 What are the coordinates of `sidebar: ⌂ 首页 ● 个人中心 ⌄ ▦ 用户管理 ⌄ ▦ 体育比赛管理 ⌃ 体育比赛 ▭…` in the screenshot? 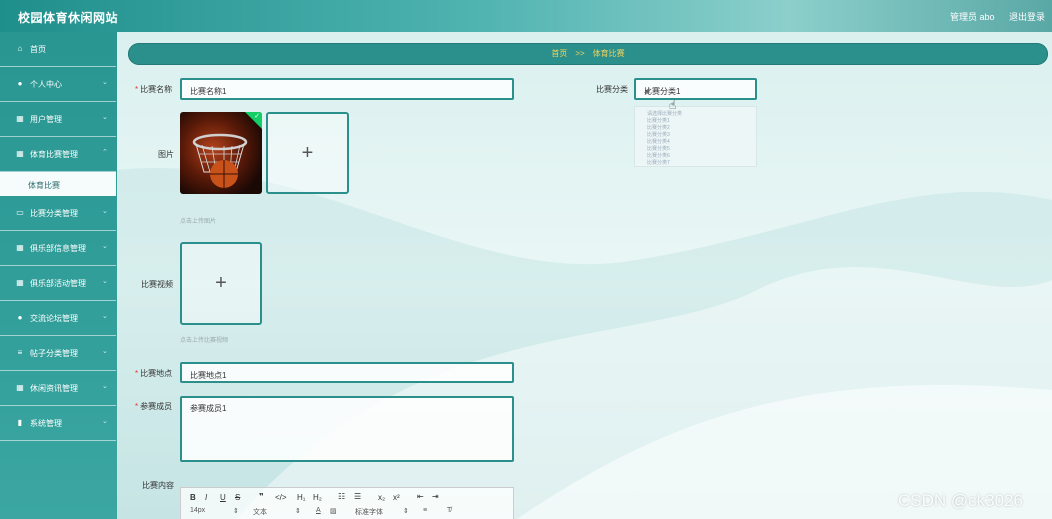 It's located at (58, 275).